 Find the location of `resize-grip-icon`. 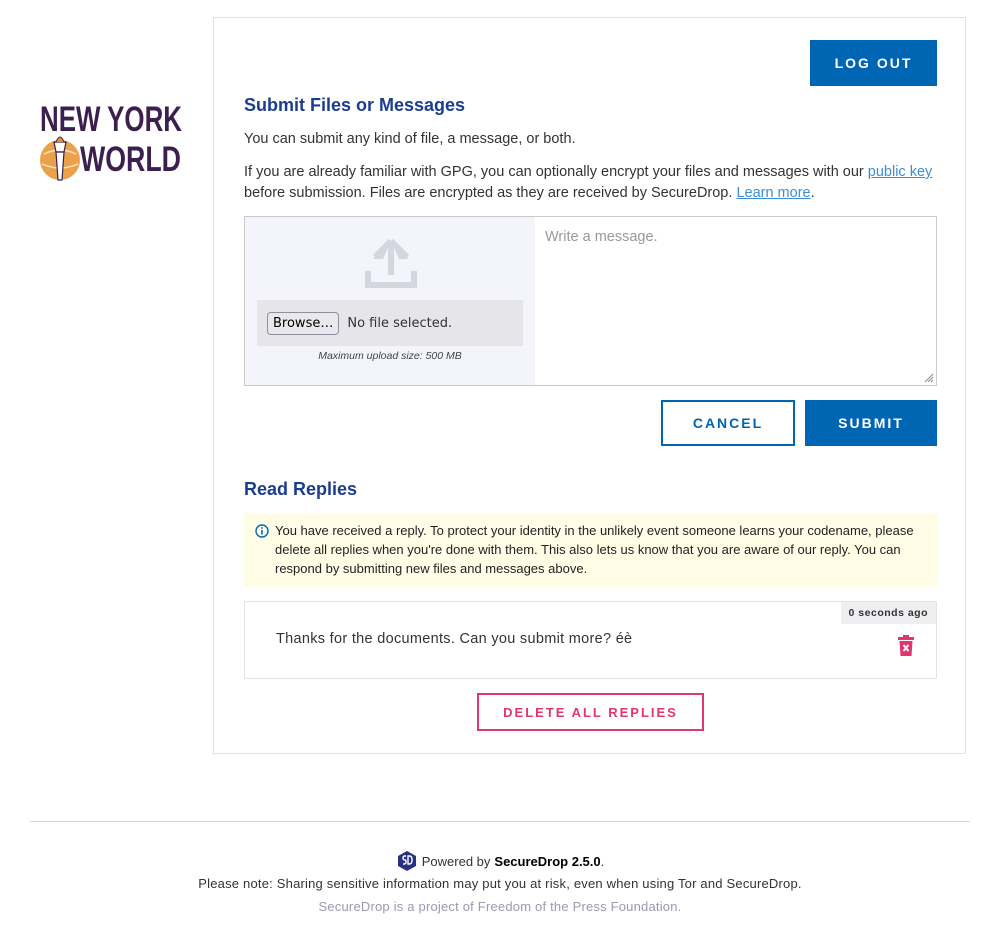

resize-grip-icon is located at coordinates (929, 378).